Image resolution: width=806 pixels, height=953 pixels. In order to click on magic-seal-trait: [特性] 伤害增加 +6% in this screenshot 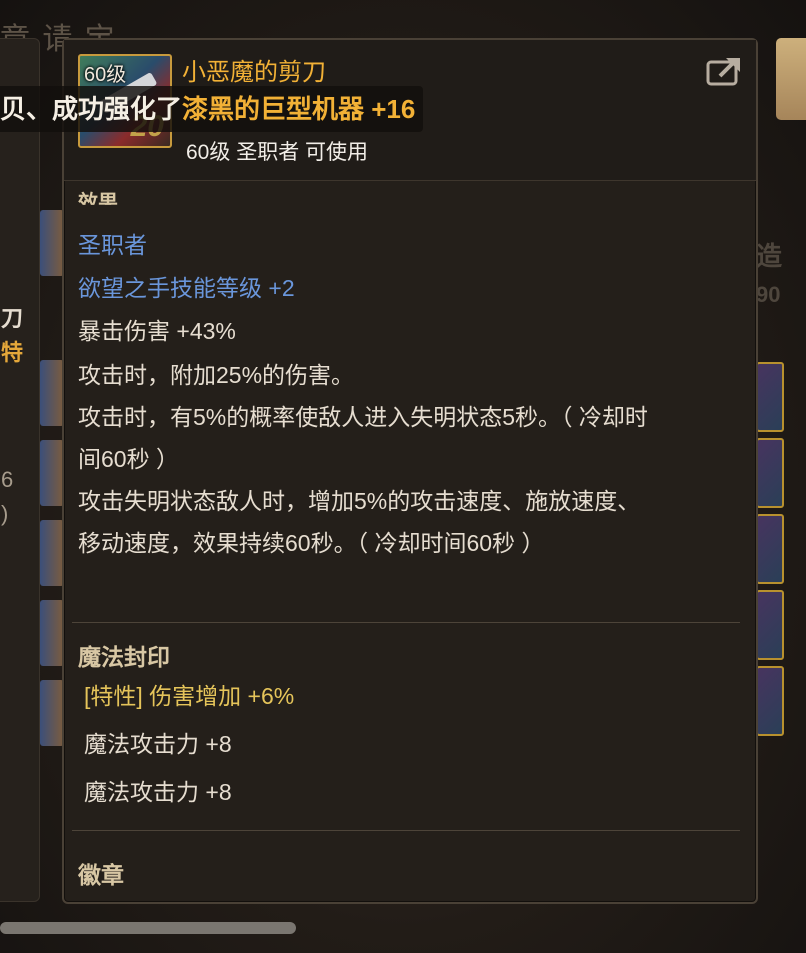, I will do `click(189, 696)`.